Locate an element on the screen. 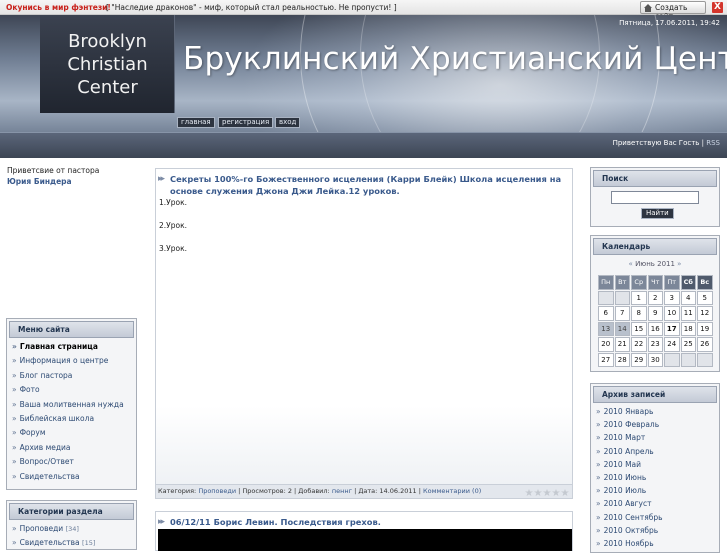 The height and width of the screenshot is (553, 727). calendar-day: 8 is located at coordinates (639, 313).